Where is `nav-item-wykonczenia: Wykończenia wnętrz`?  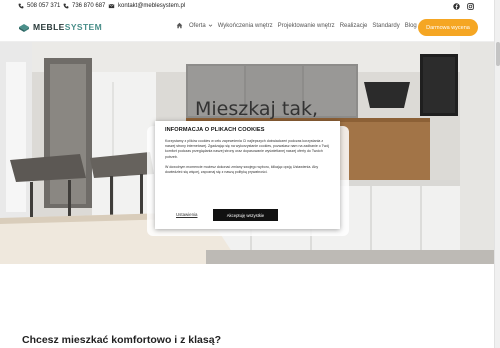 nav-item-wykonczenia: Wykończenia wnętrz is located at coordinates (245, 26).